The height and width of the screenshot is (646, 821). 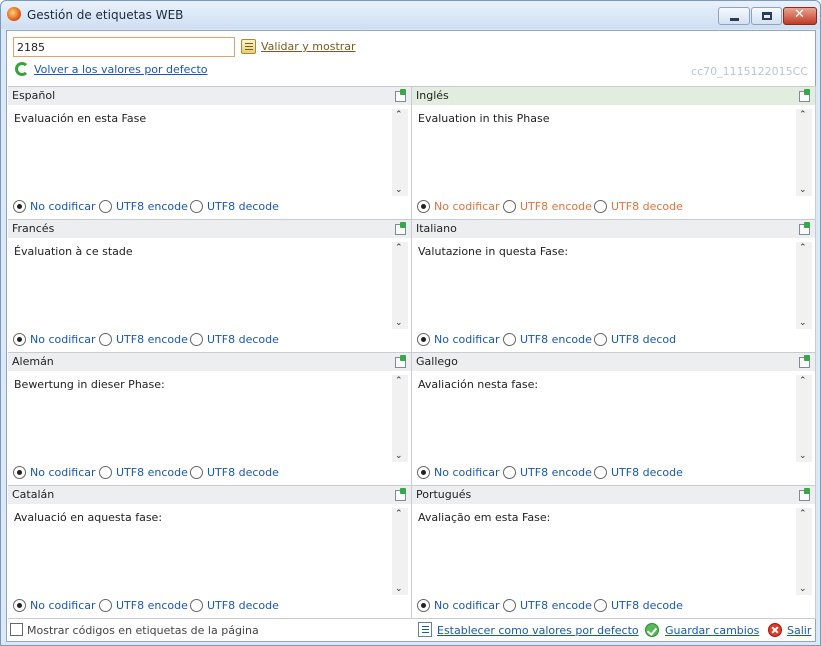 What do you see at coordinates (800, 16) in the screenshot?
I see `close-button: ✕` at bounding box center [800, 16].